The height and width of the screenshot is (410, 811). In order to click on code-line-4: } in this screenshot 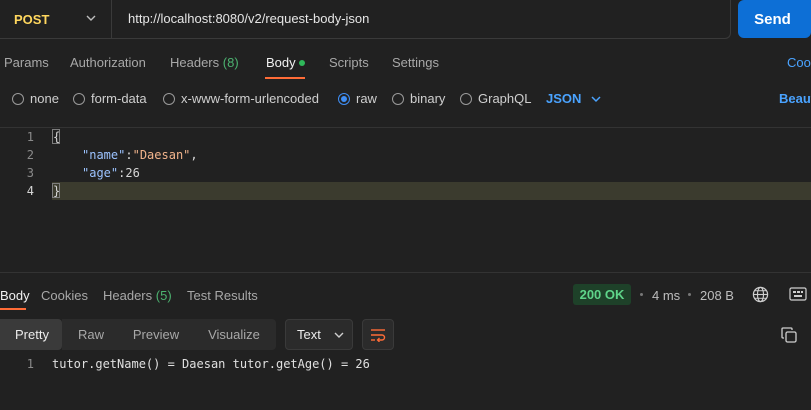, I will do `click(56, 191)`.